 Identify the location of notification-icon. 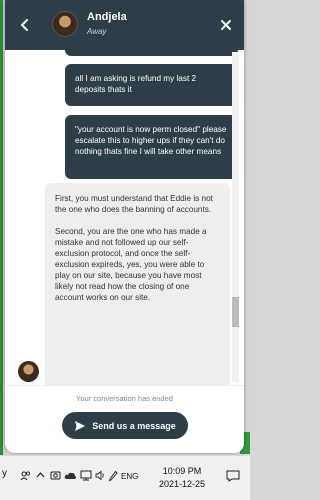
(233, 476).